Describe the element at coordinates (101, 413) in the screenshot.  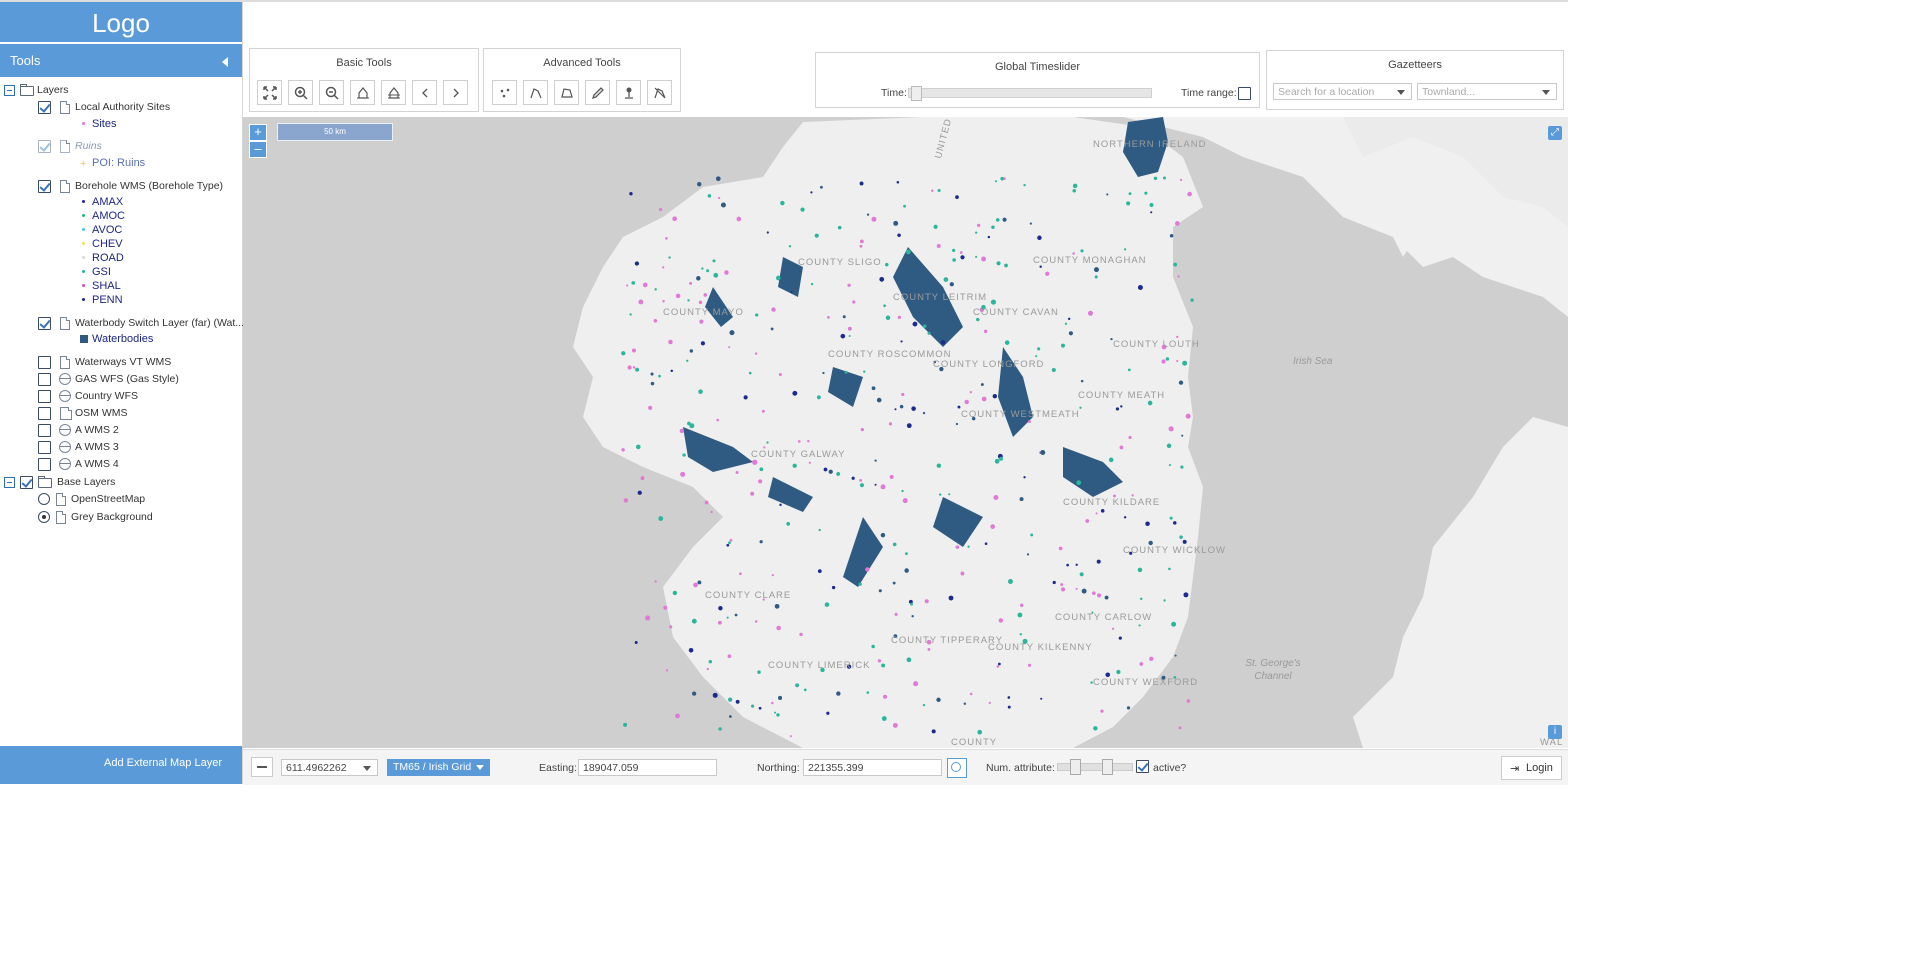
I see `layer-label: OSM WMS` at that location.